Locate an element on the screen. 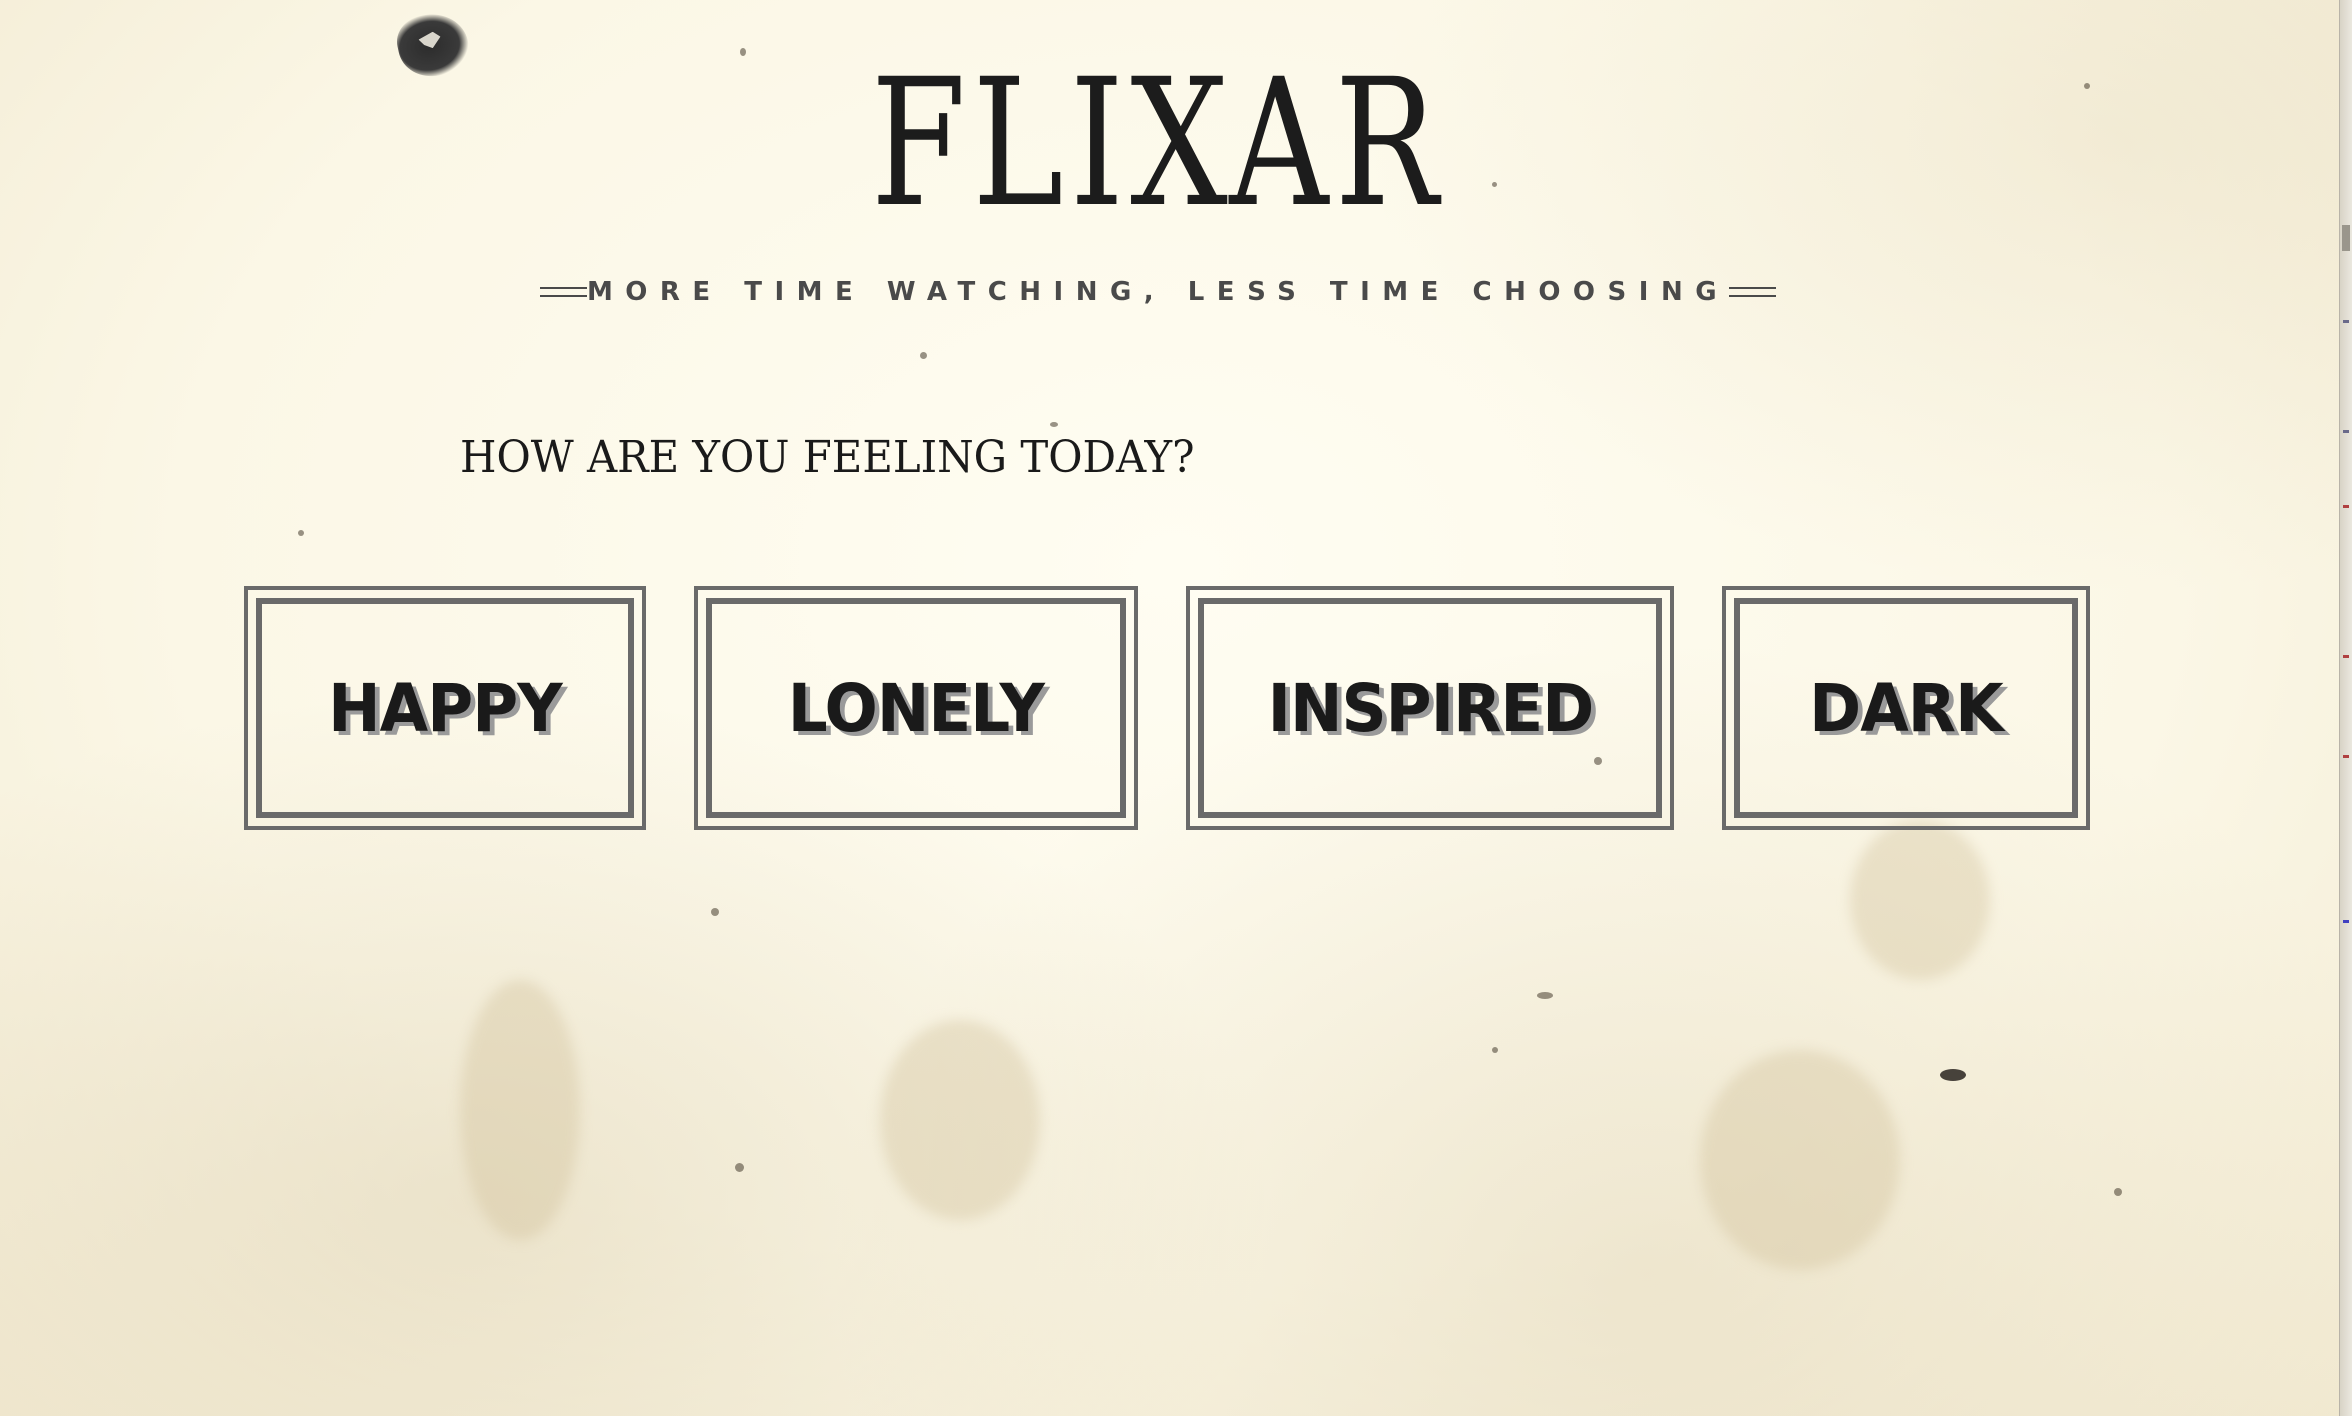  site-logo: FLIXAR is located at coordinates (1157, 144).